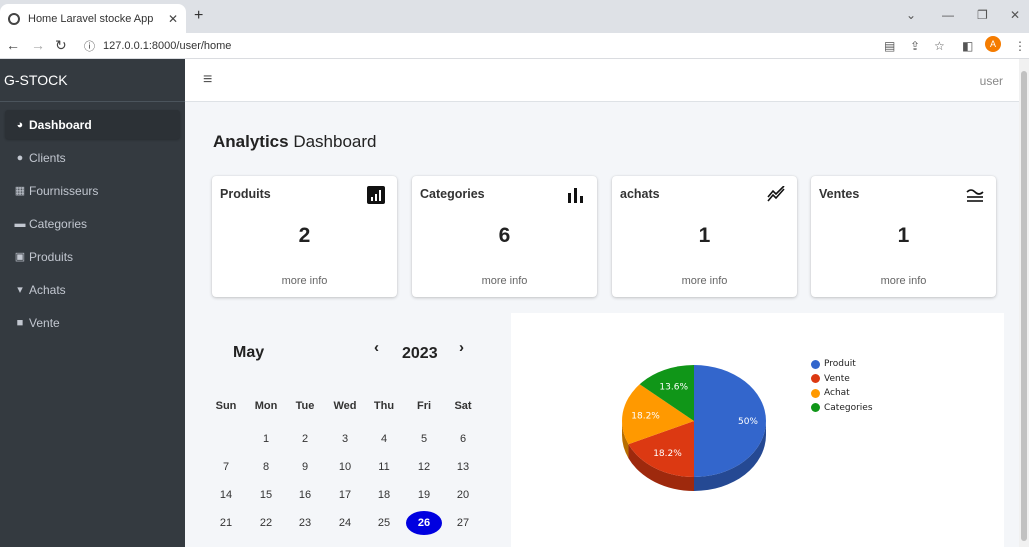 The image size is (1029, 547). Describe the element at coordinates (305, 495) in the screenshot. I see `calendar-day: 16` at that location.